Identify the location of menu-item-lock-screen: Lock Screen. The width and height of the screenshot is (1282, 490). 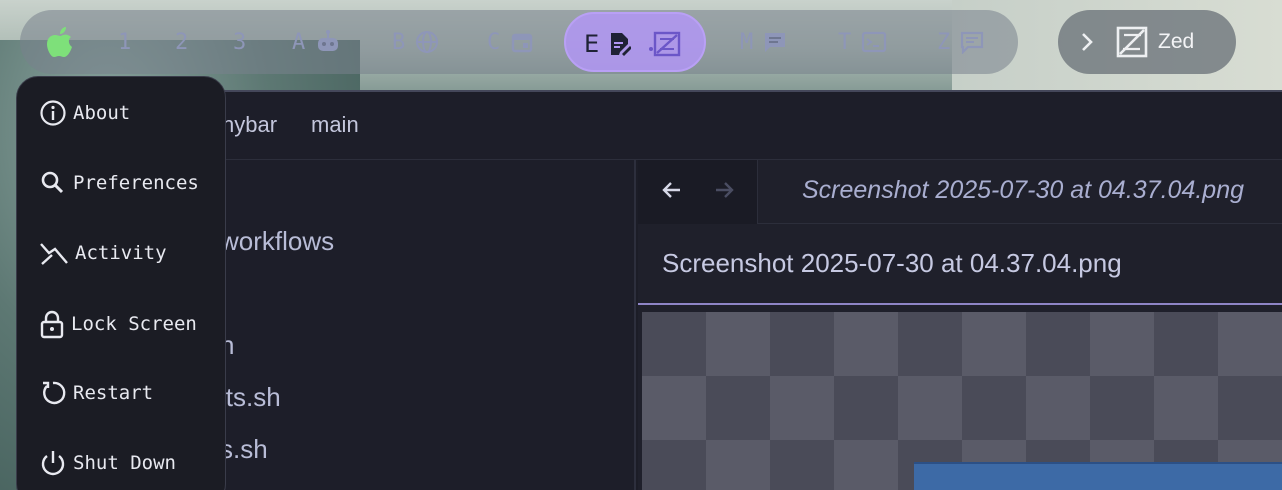
(118, 324).